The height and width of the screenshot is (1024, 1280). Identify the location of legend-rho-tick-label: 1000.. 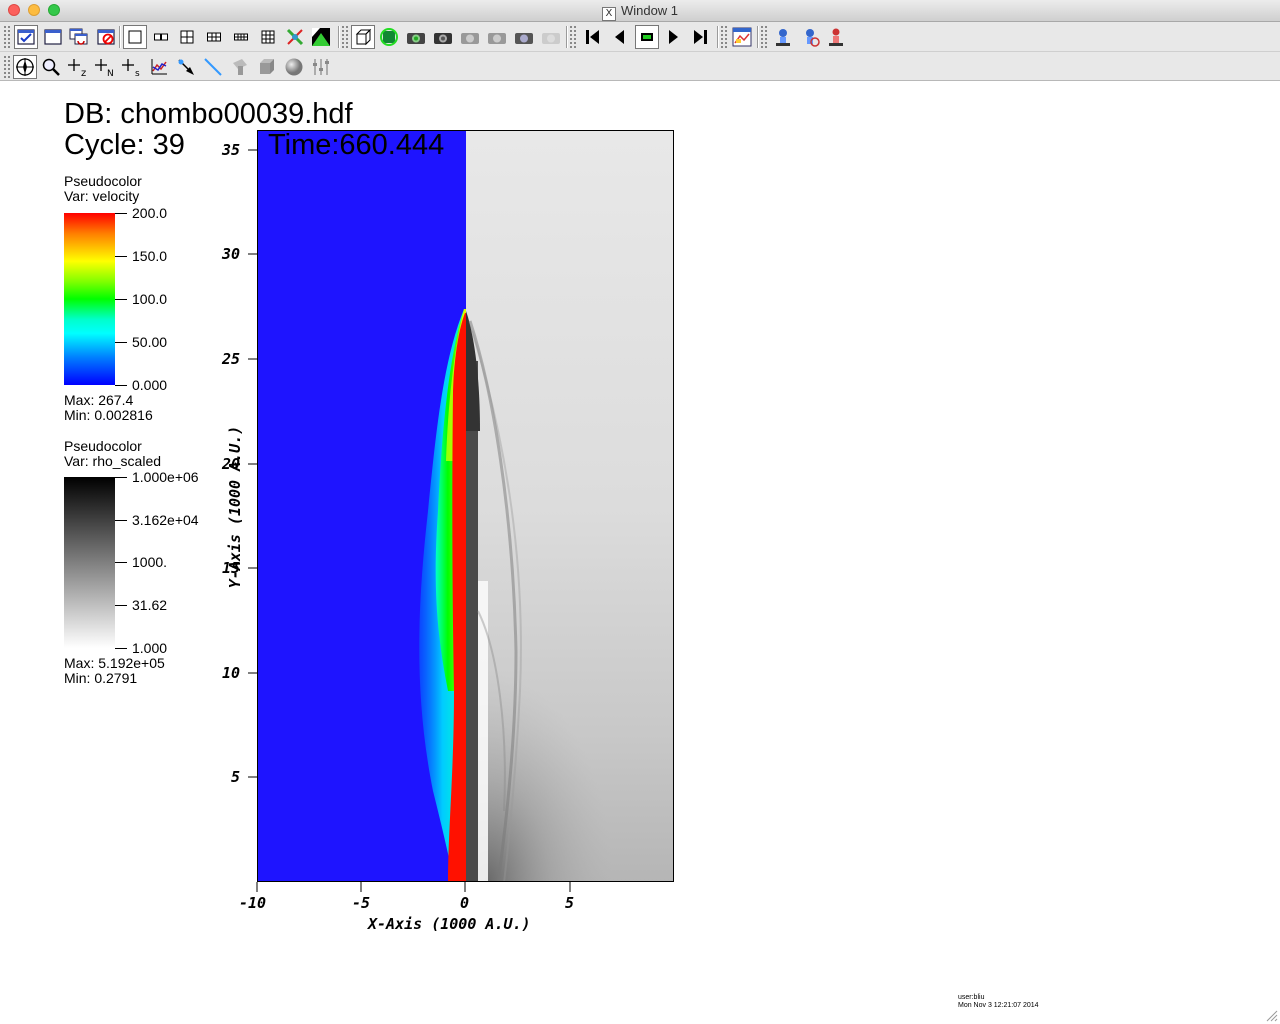
(150, 562).